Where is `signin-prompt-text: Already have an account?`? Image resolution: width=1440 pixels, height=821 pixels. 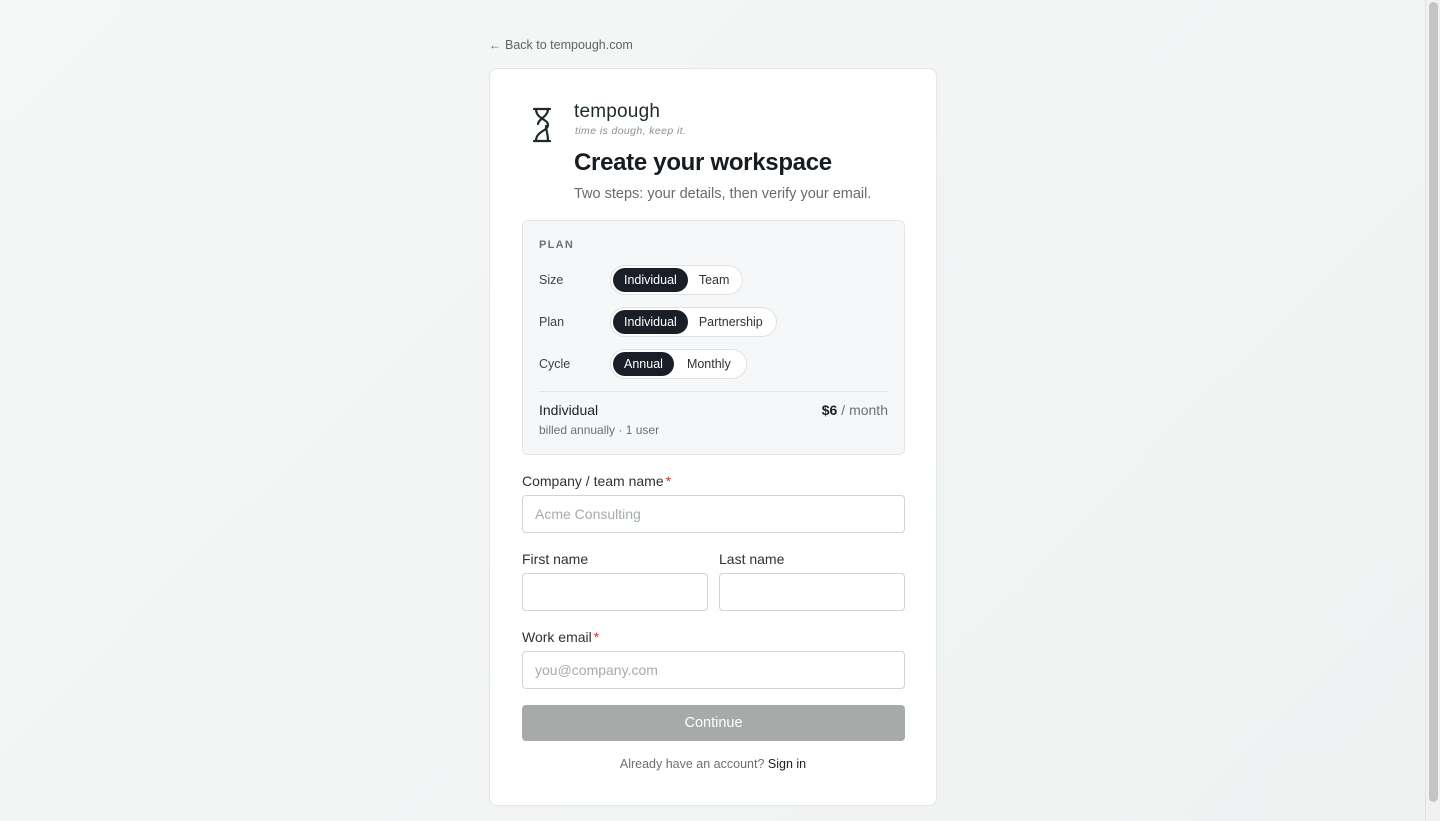 signin-prompt-text: Already have an account? is located at coordinates (692, 764).